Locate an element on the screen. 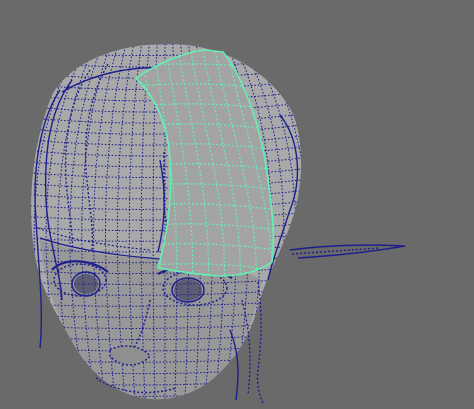 Image resolution: width=474 pixels, height=409 pixels. ear-spike-outline is located at coordinates (347, 251).